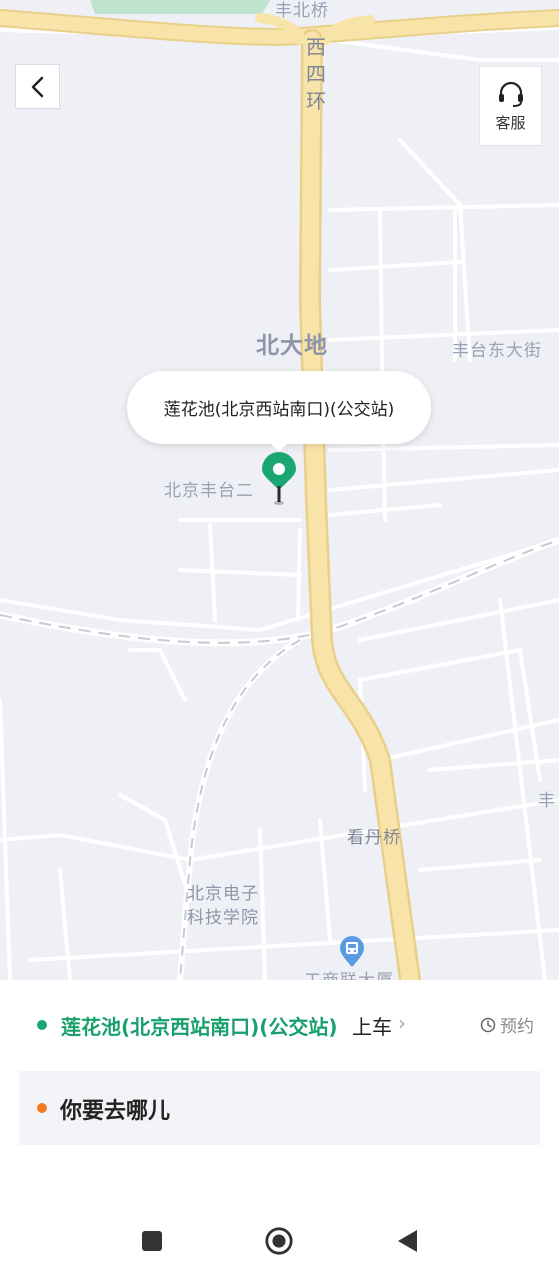  What do you see at coordinates (510, 122) in the screenshot?
I see `customer-service-label: 客服` at bounding box center [510, 122].